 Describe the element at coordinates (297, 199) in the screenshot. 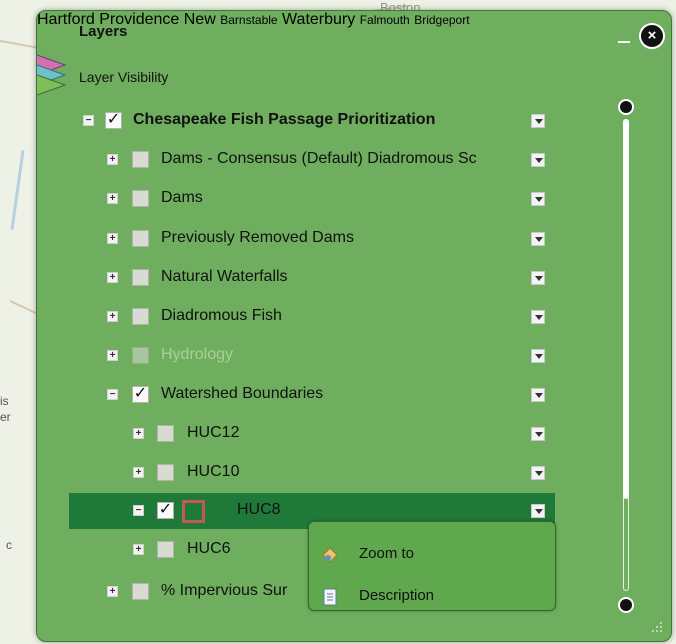

I see `layer-row: + Dams` at that location.